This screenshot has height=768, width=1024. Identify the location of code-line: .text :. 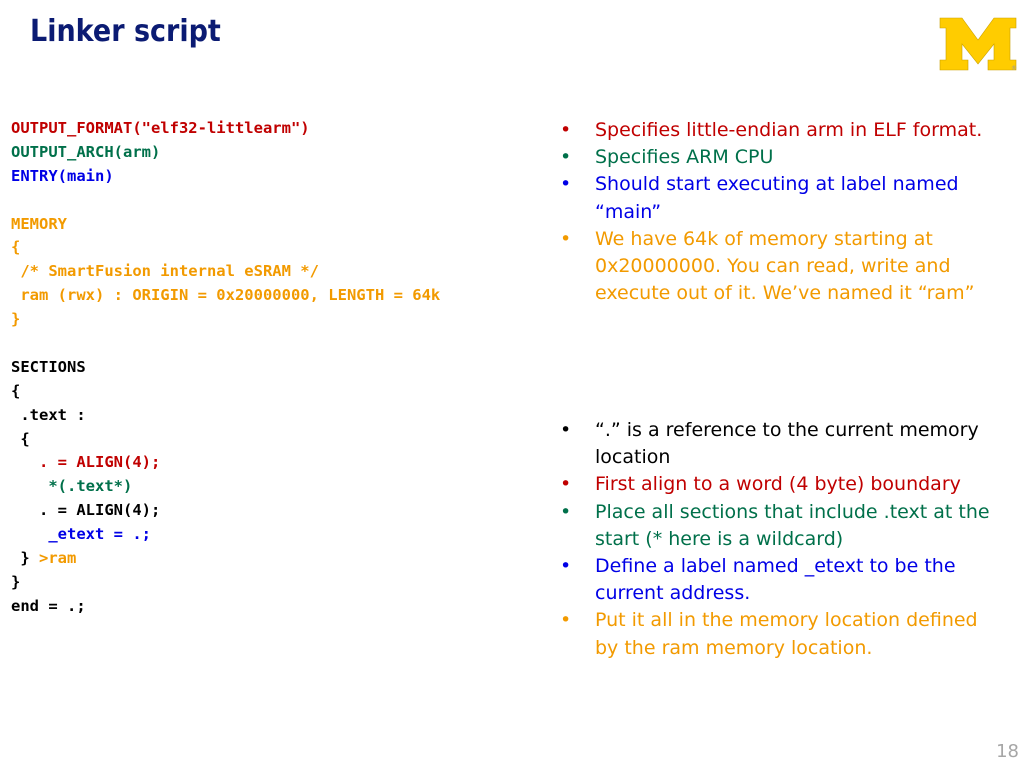
(225, 416).